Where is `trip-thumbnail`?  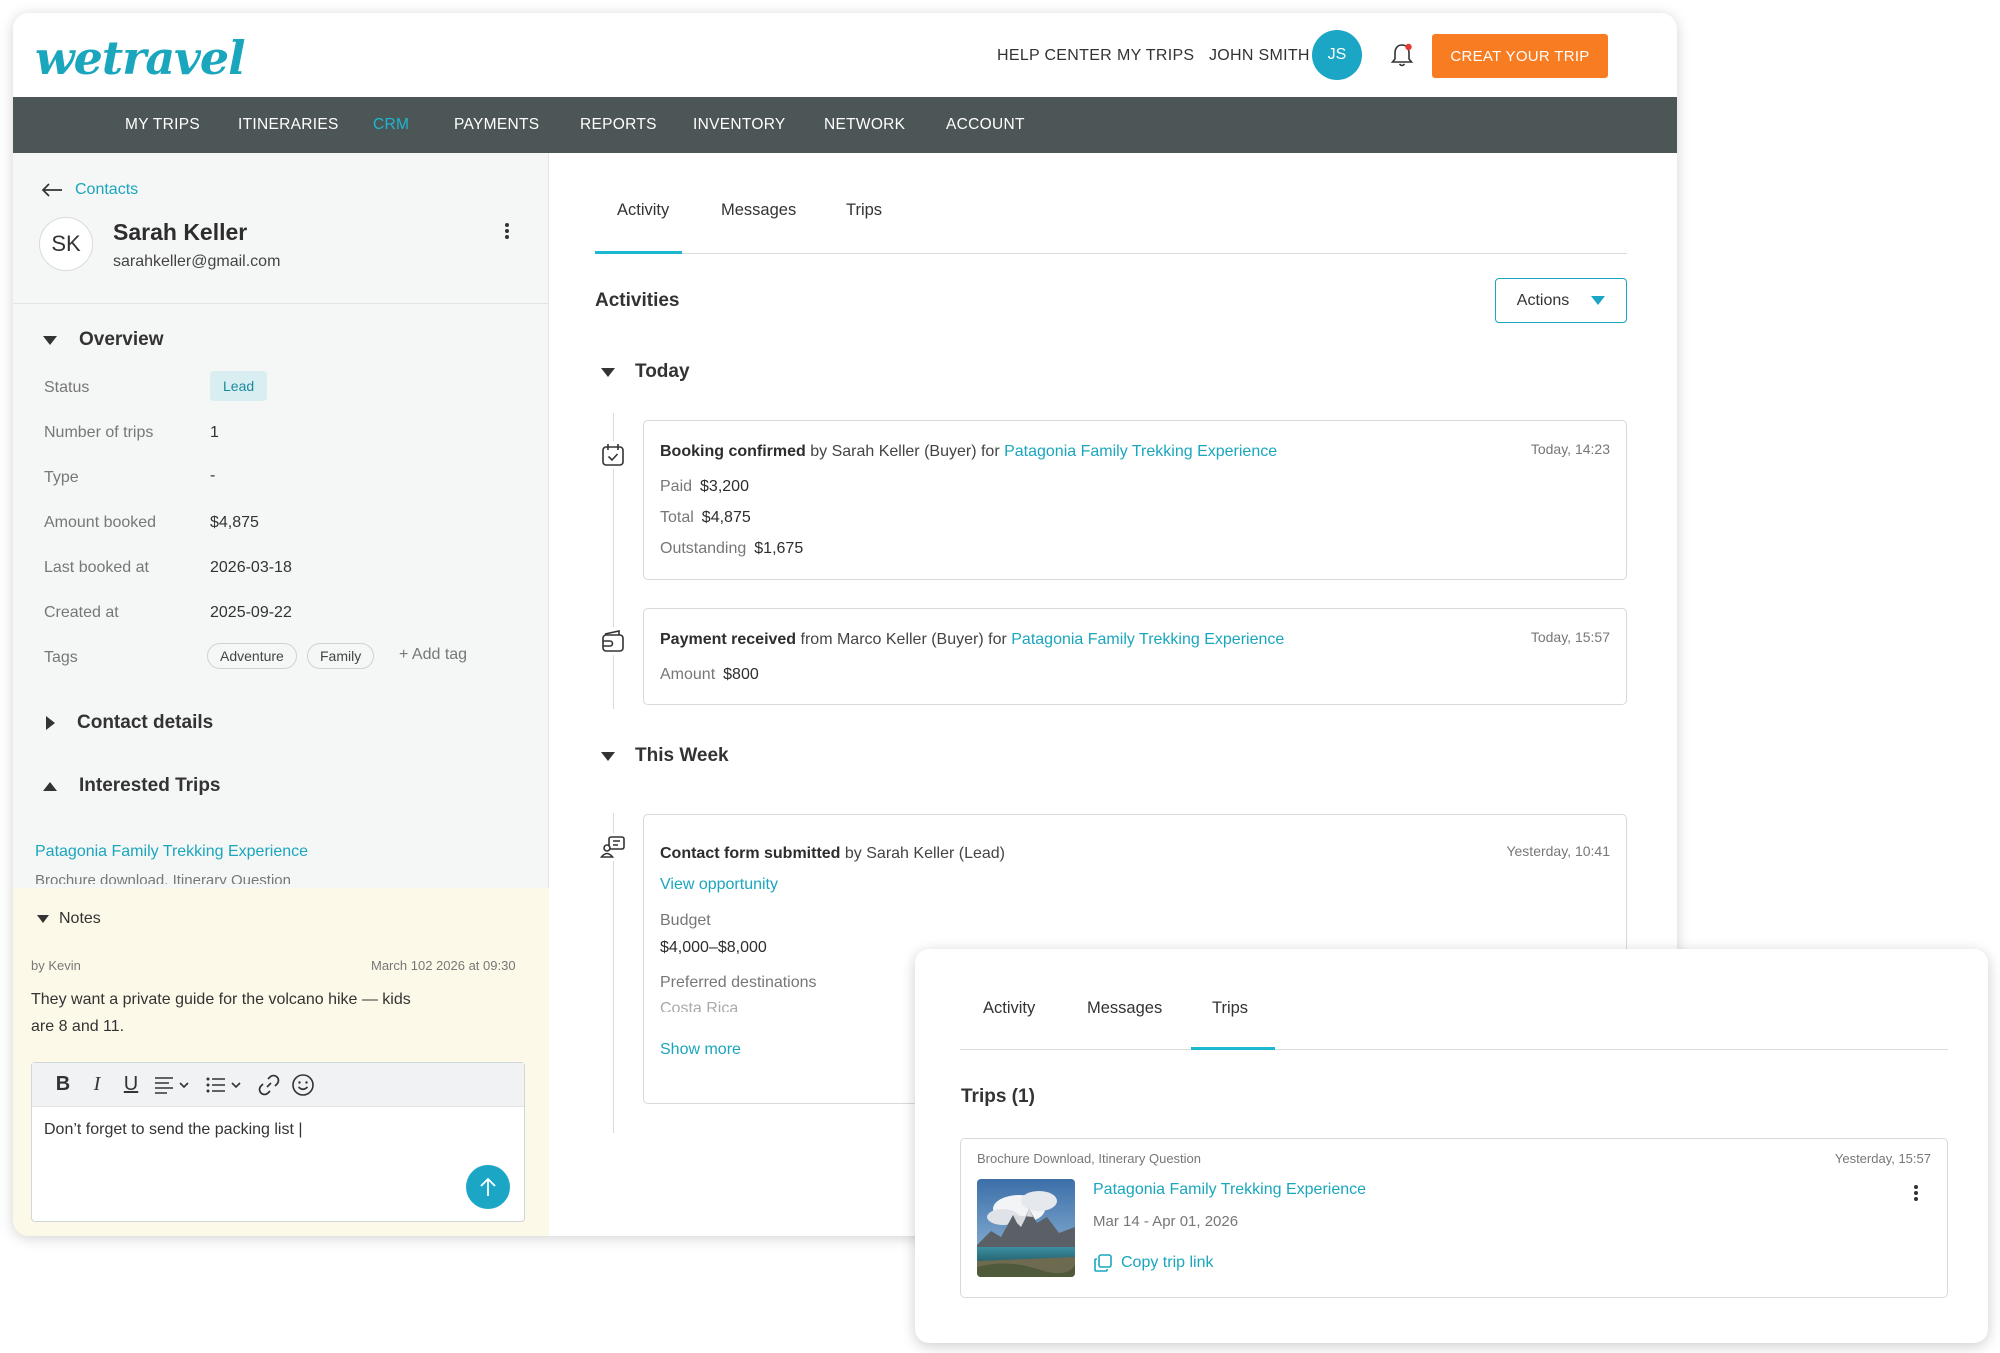
trip-thumbnail is located at coordinates (1026, 1228).